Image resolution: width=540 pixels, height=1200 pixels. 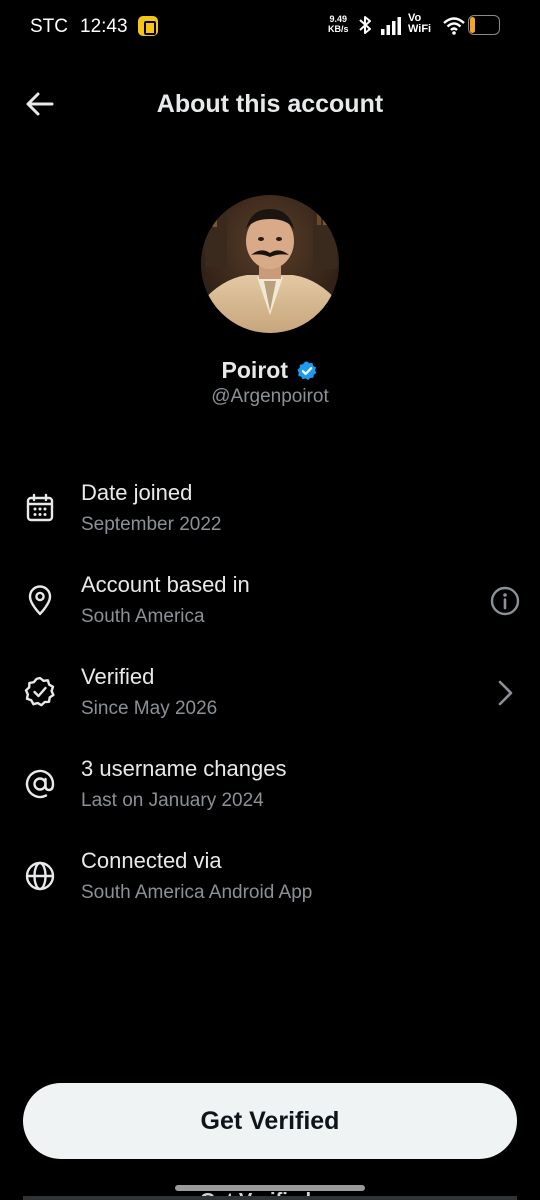 I want to click on get-verified-button: Get Verified, so click(x=270, y=1121).